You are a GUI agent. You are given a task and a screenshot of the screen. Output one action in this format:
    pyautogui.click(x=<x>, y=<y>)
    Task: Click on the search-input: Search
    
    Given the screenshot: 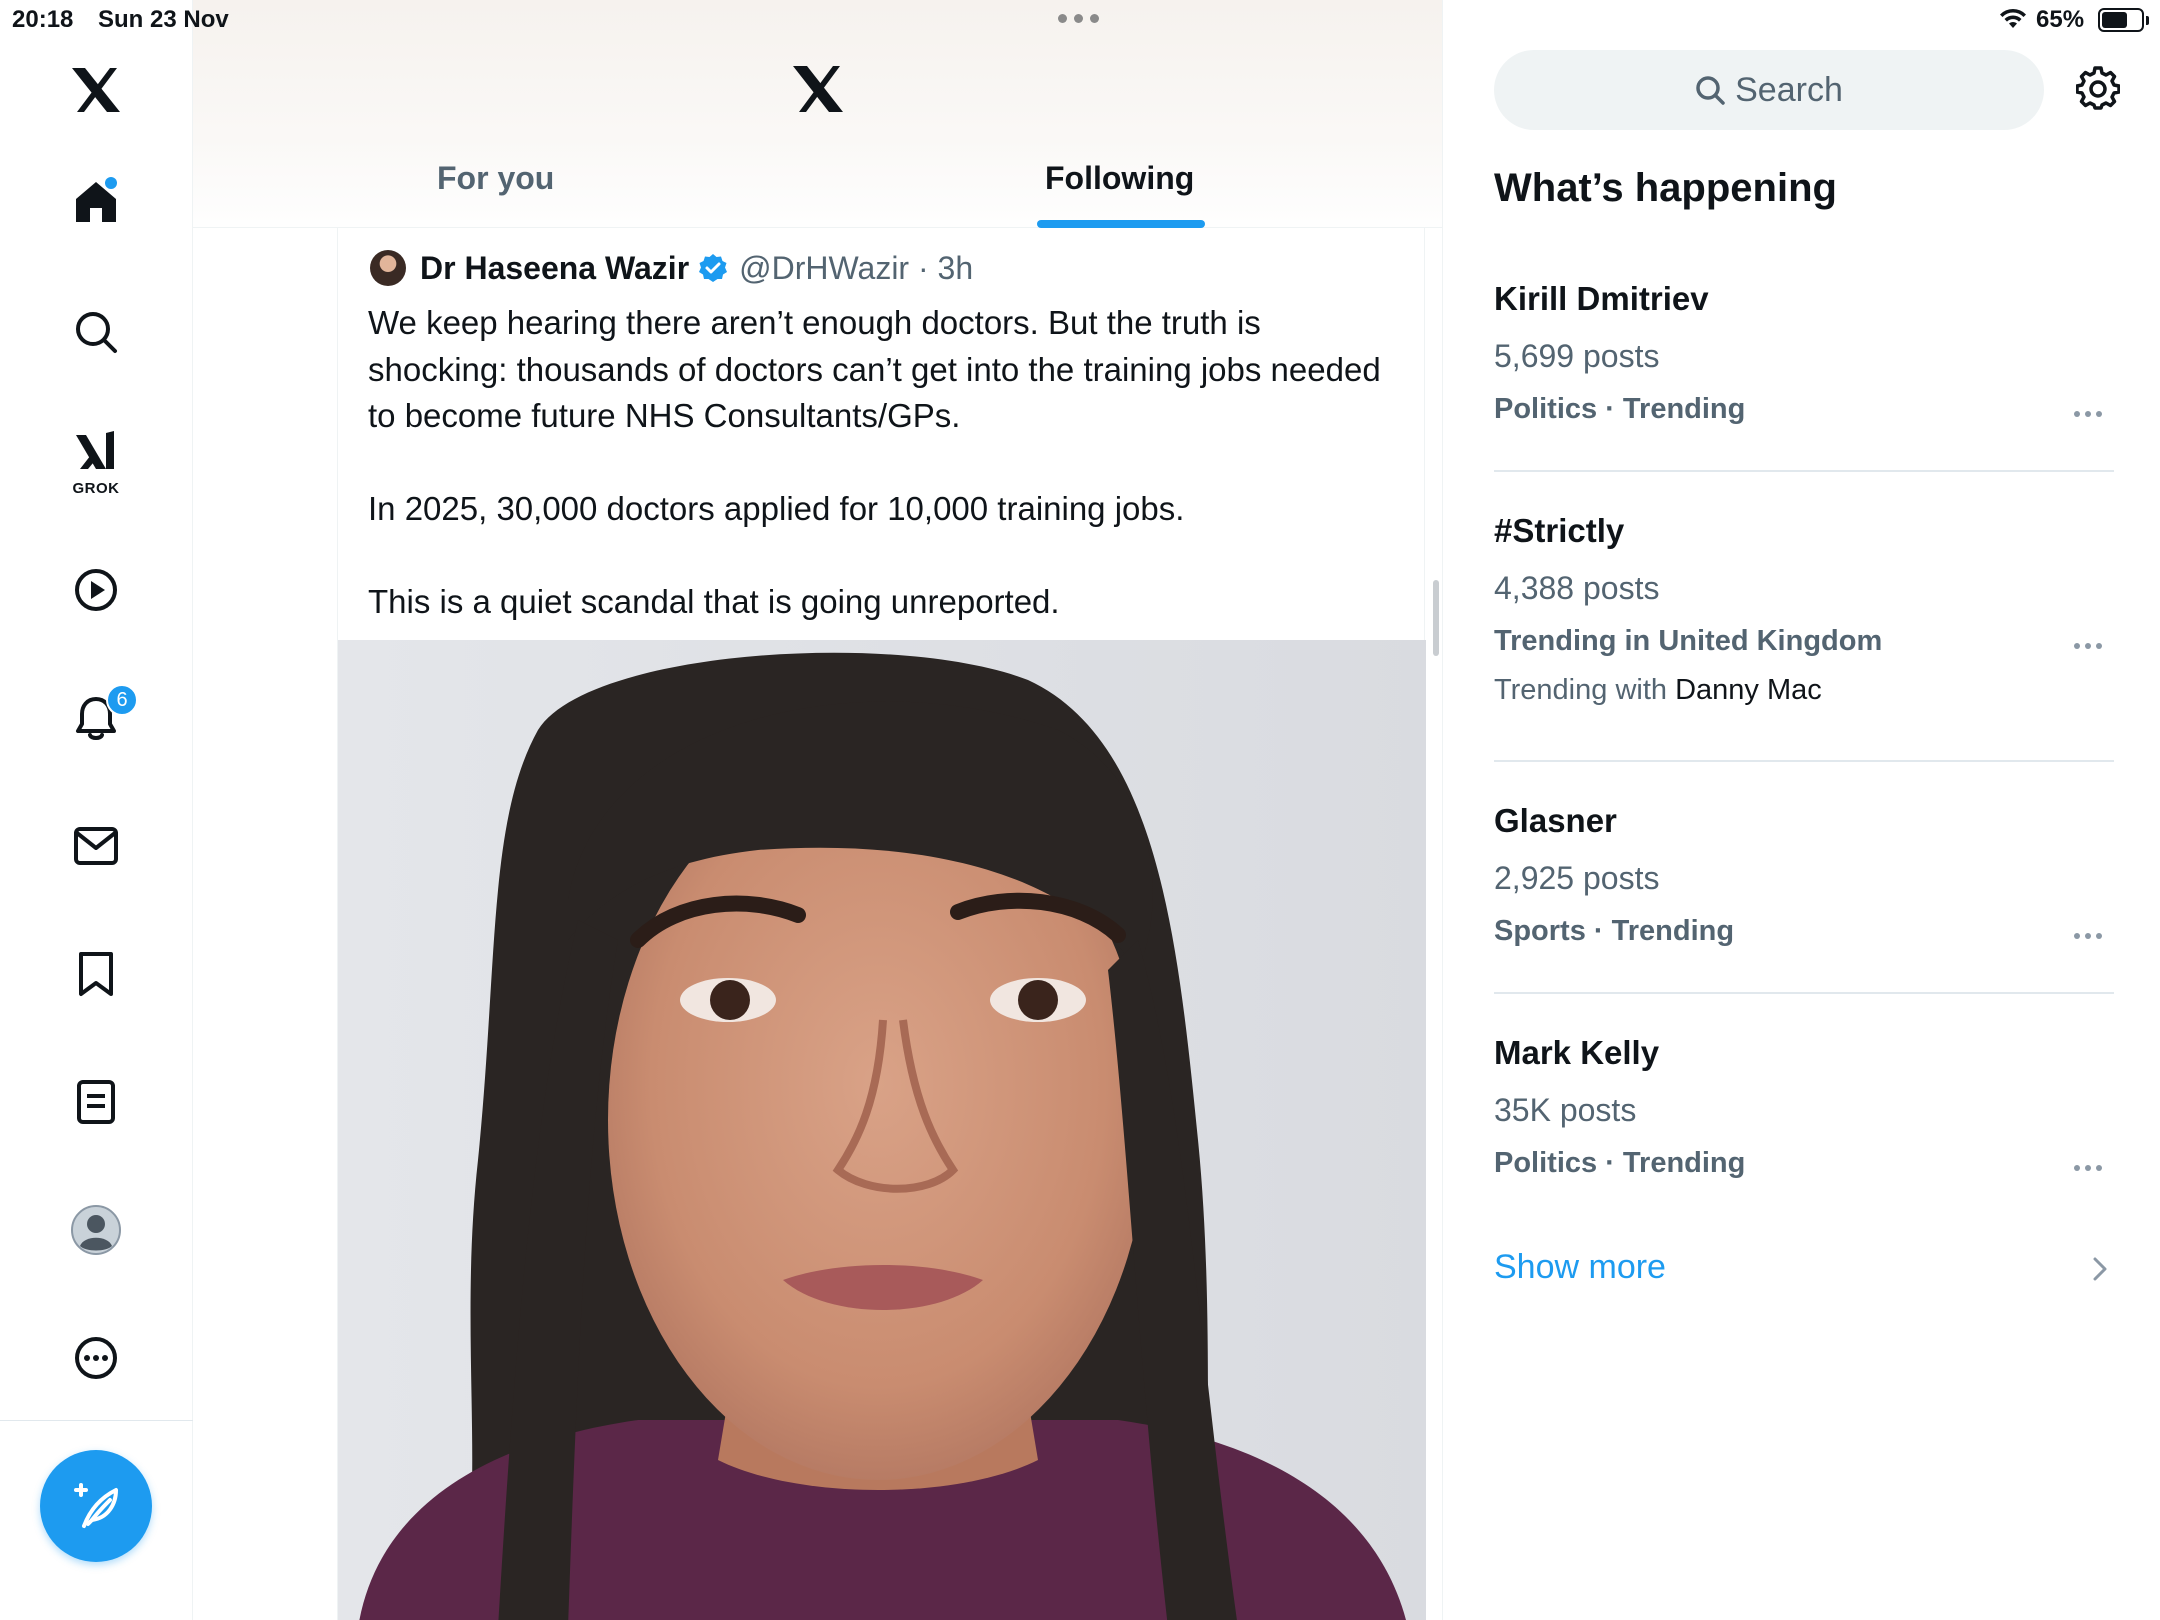 What is the action you would take?
    pyautogui.click(x=1769, y=90)
    